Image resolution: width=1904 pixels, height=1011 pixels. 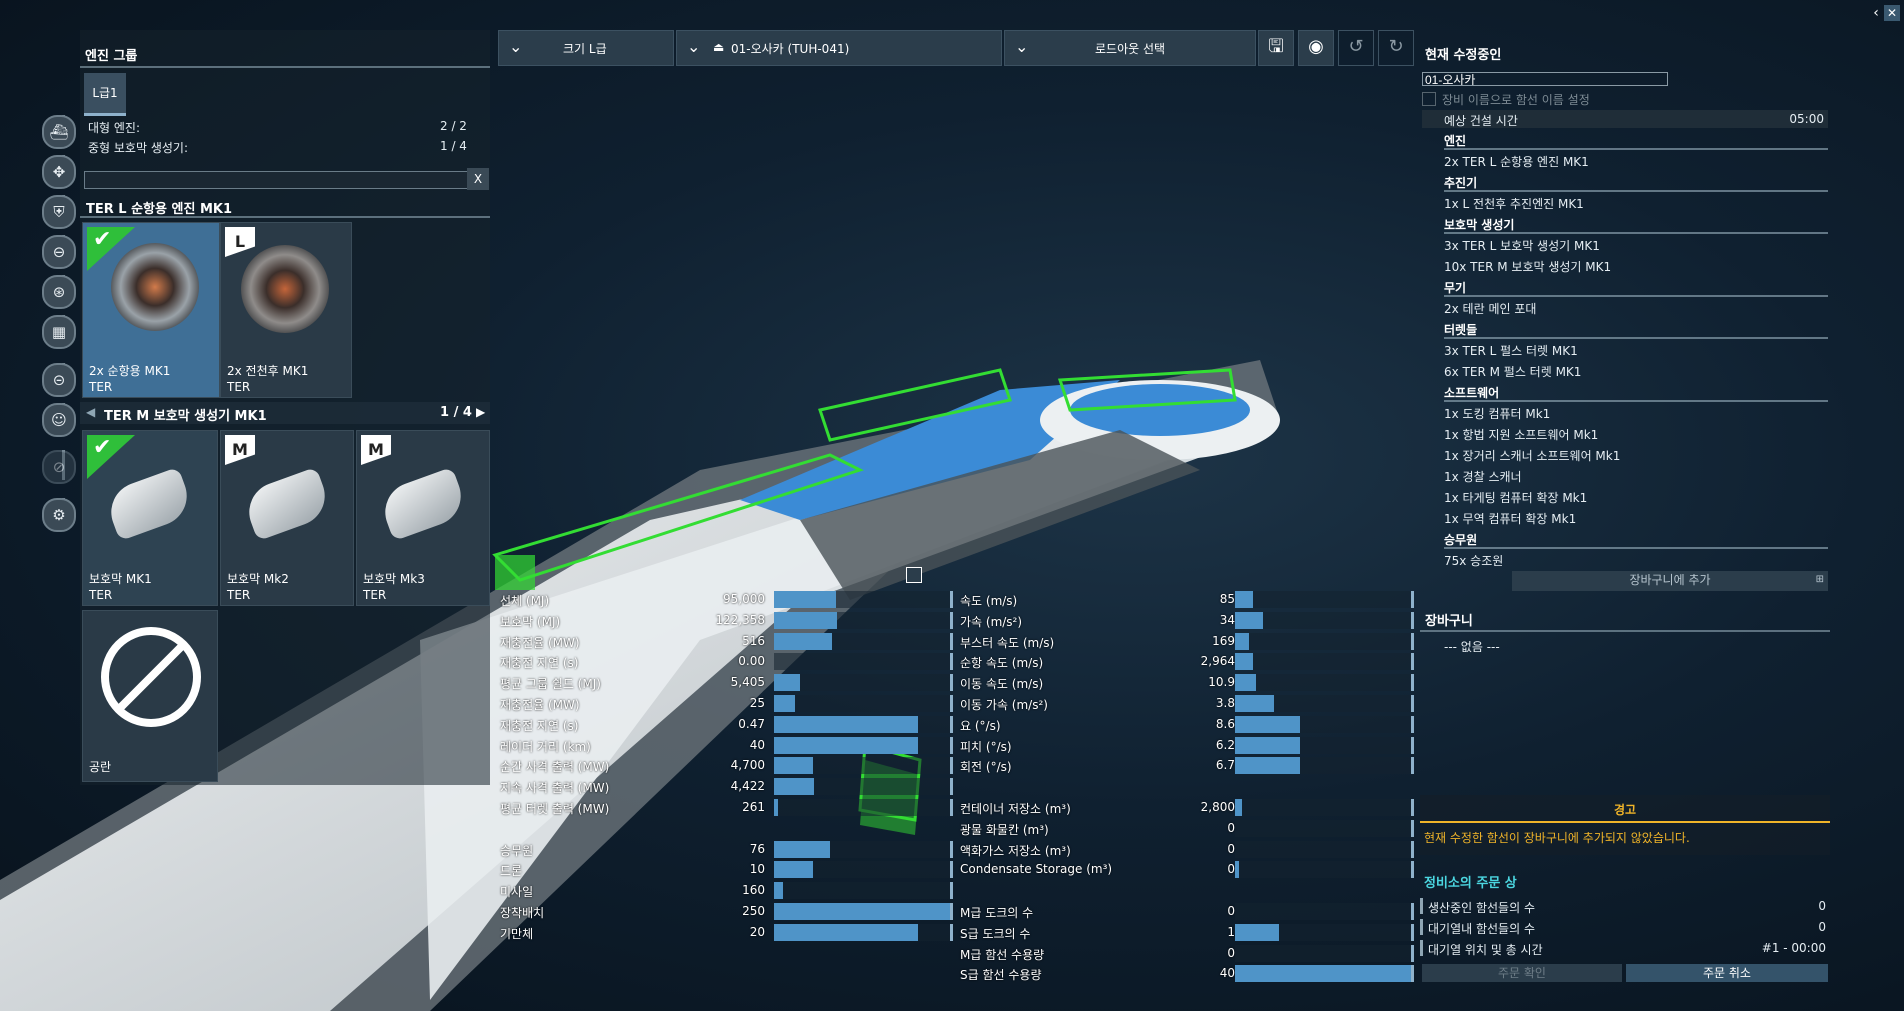 What do you see at coordinates (1522, 973) in the screenshot?
I see `confirm-order-button: 주문 확인` at bounding box center [1522, 973].